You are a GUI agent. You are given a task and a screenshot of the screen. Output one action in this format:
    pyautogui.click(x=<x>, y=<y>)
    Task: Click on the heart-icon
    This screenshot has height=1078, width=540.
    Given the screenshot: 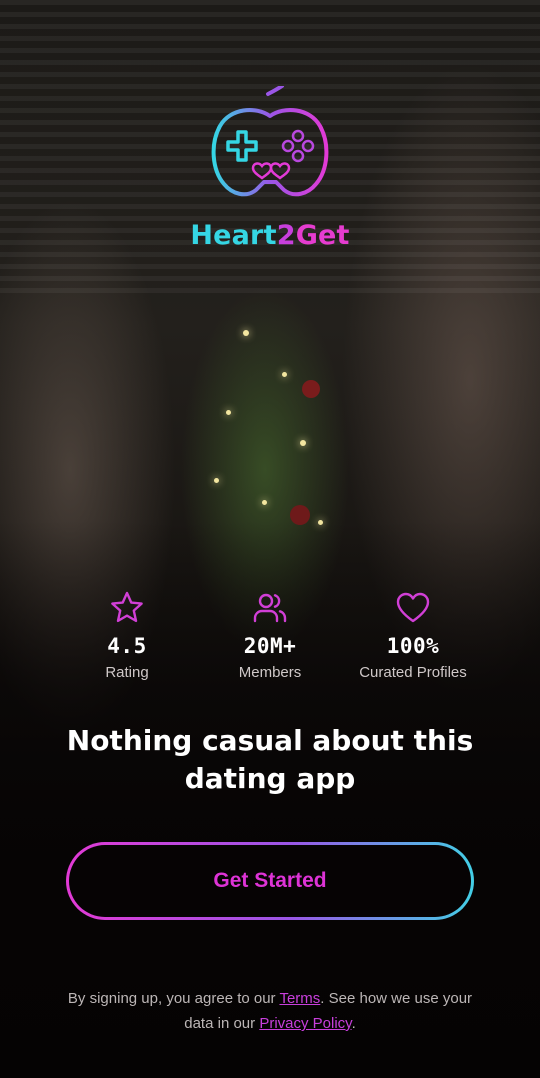 What is the action you would take?
    pyautogui.click(x=413, y=607)
    